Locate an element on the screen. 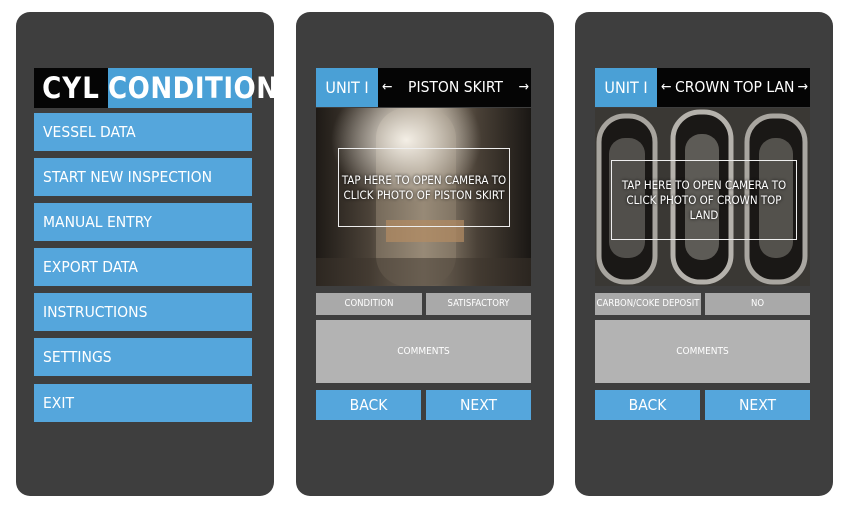  condition-label: CONDITION is located at coordinates (369, 304).